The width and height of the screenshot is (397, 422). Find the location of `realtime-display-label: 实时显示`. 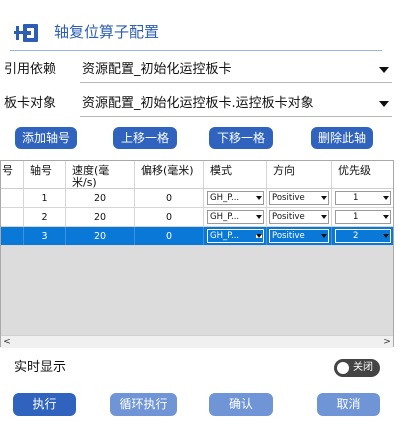

realtime-display-label: 实时显示 is located at coordinates (40, 367).